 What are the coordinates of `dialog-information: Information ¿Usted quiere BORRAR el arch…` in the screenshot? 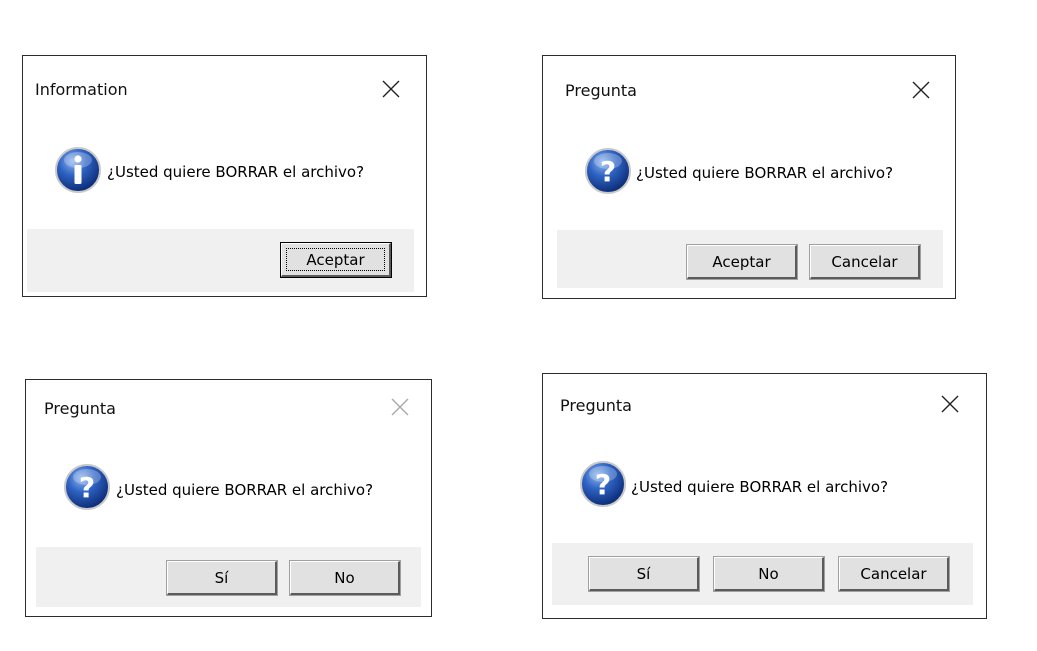 It's located at (224, 176).